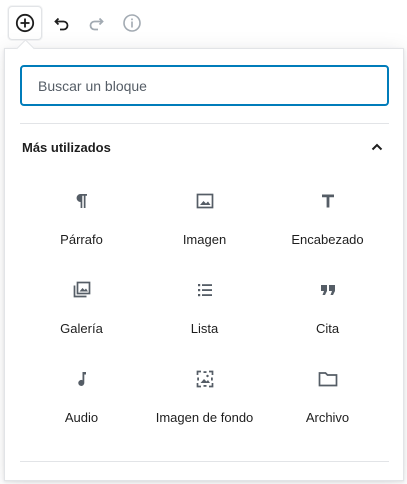  I want to click on block-label: Galería, so click(81, 328).